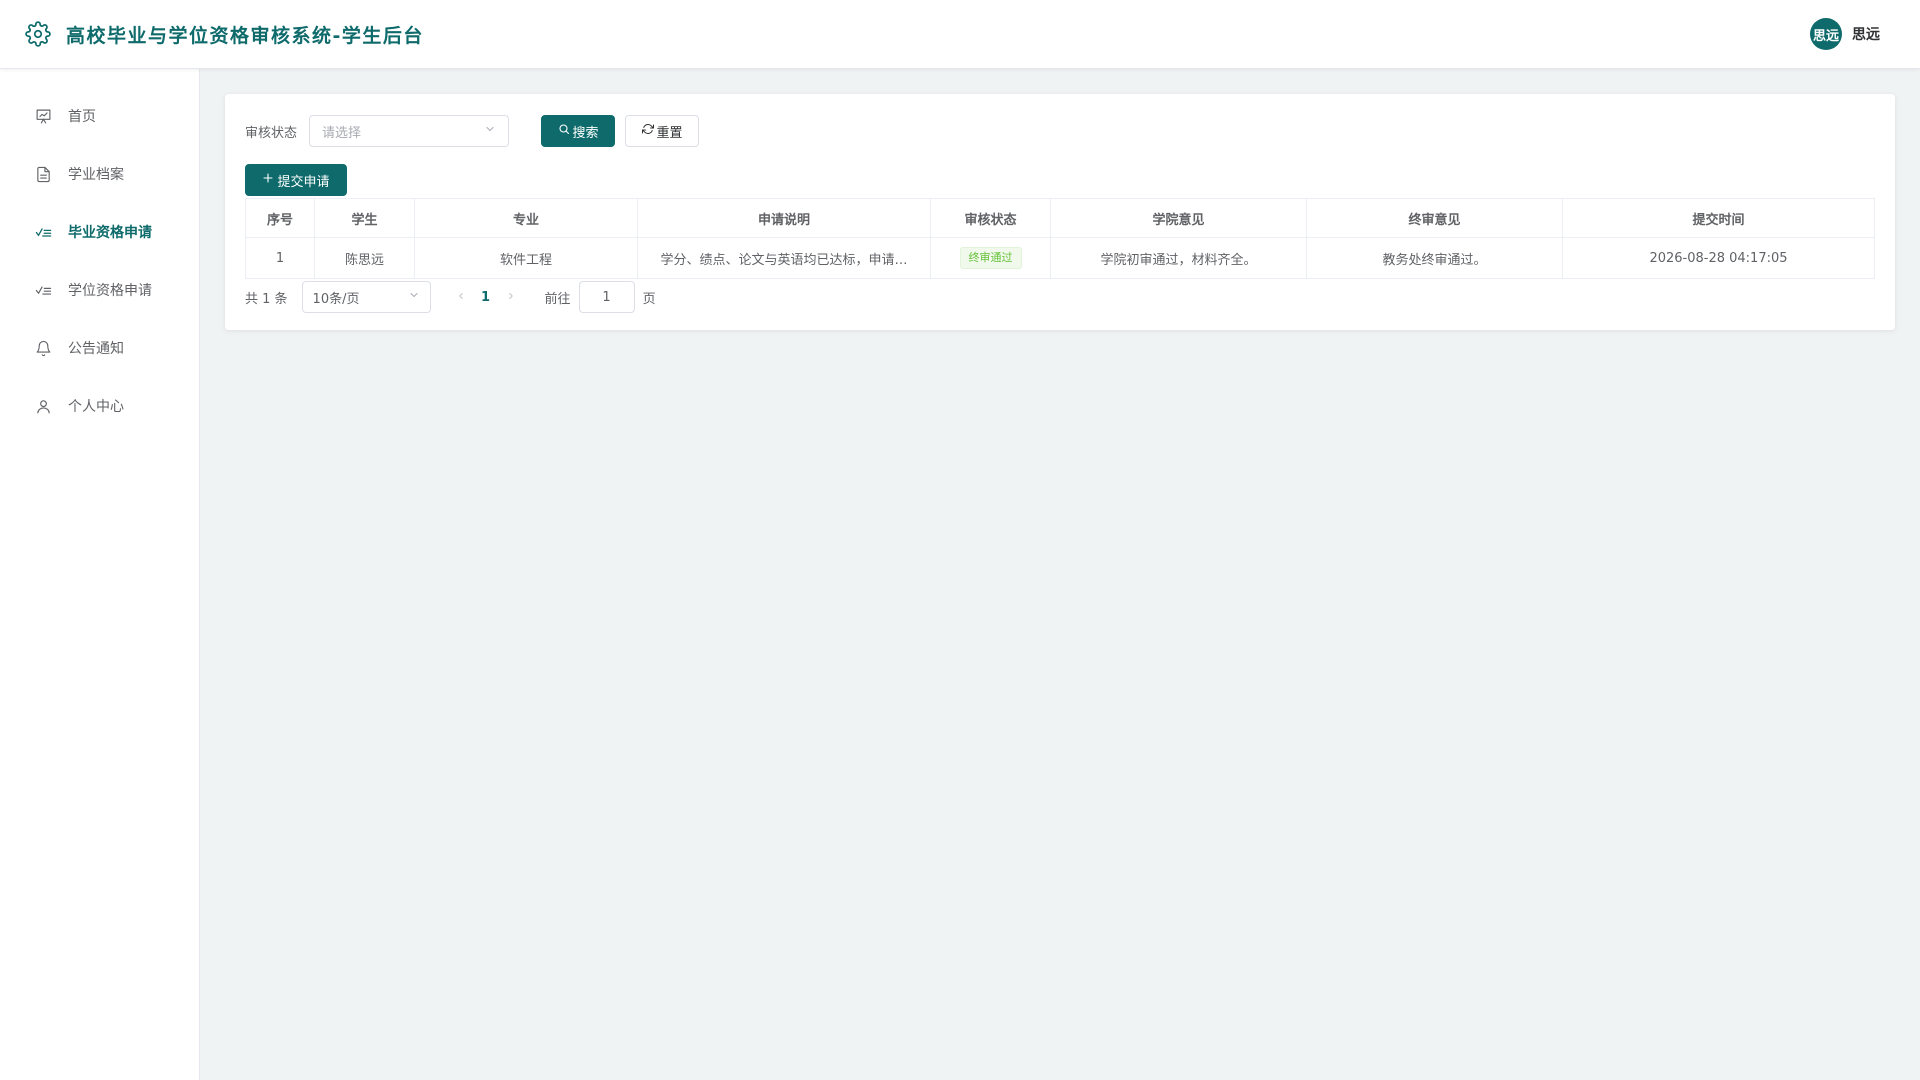  I want to click on sidebar-item-label: 公告通知, so click(96, 349).